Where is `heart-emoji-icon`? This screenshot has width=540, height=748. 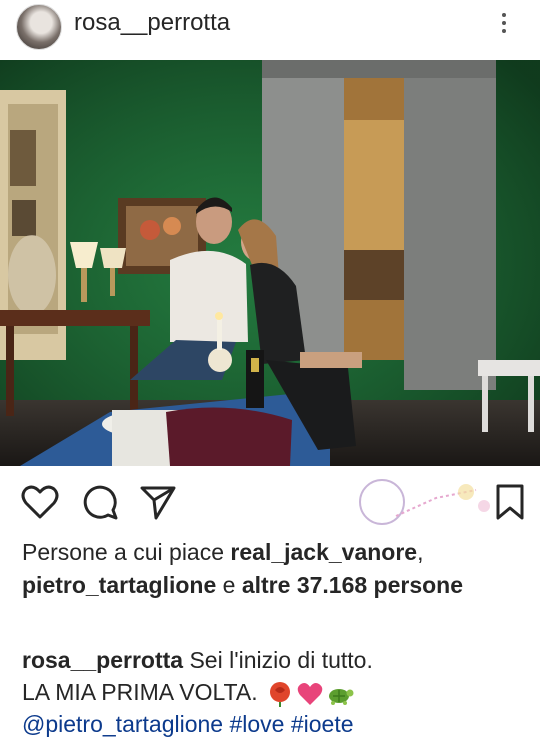 heart-emoji-icon is located at coordinates (310, 693).